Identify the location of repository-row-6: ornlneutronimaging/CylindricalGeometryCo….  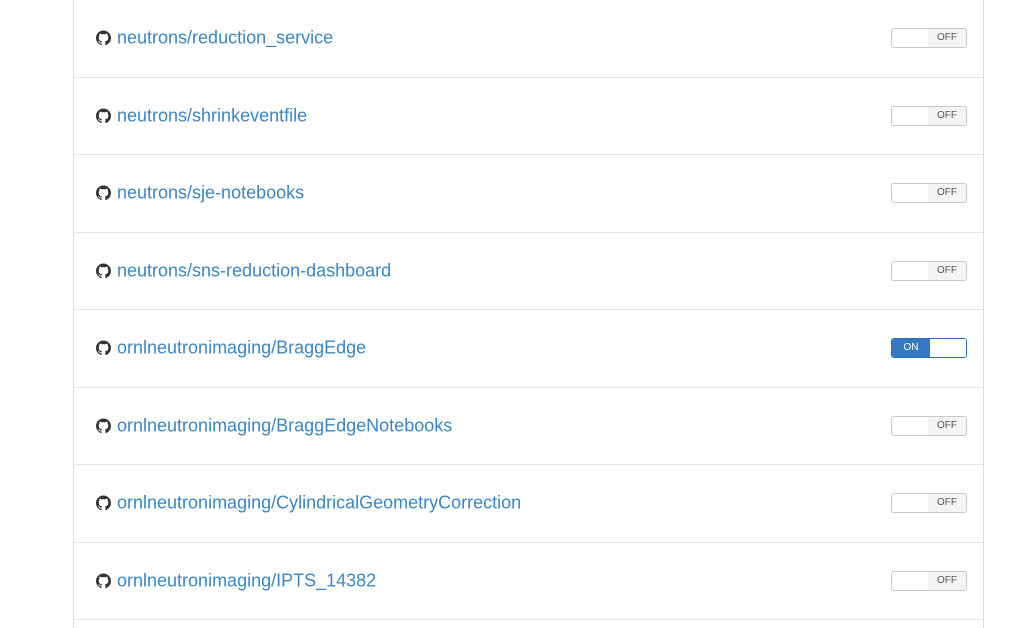
(528, 504).